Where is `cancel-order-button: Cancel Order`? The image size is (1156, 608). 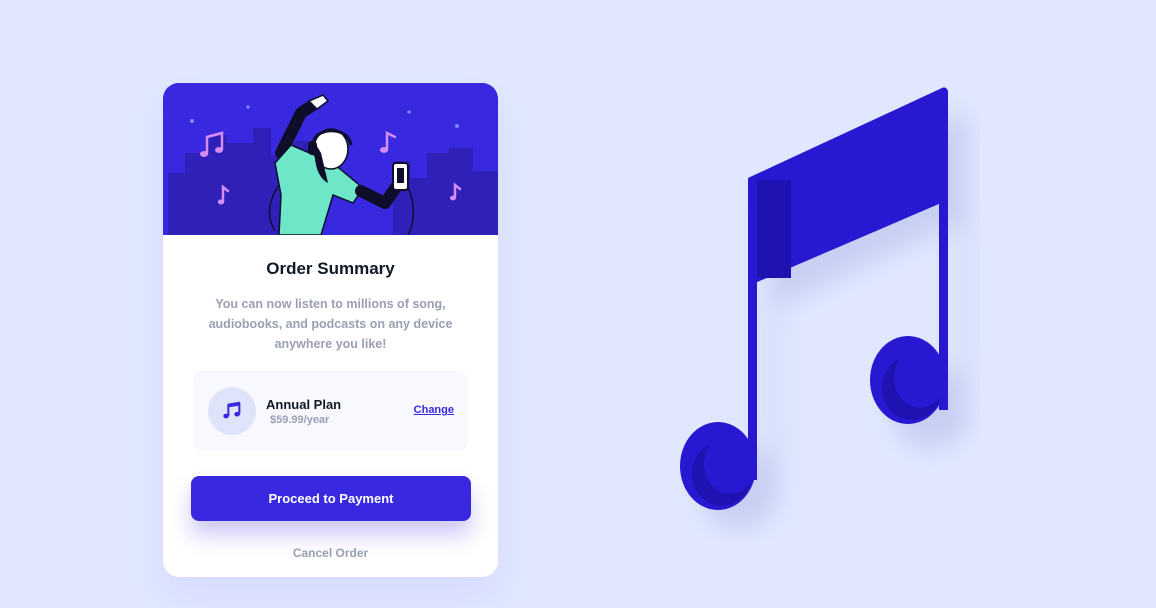 cancel-order-button: Cancel Order is located at coordinates (330, 553).